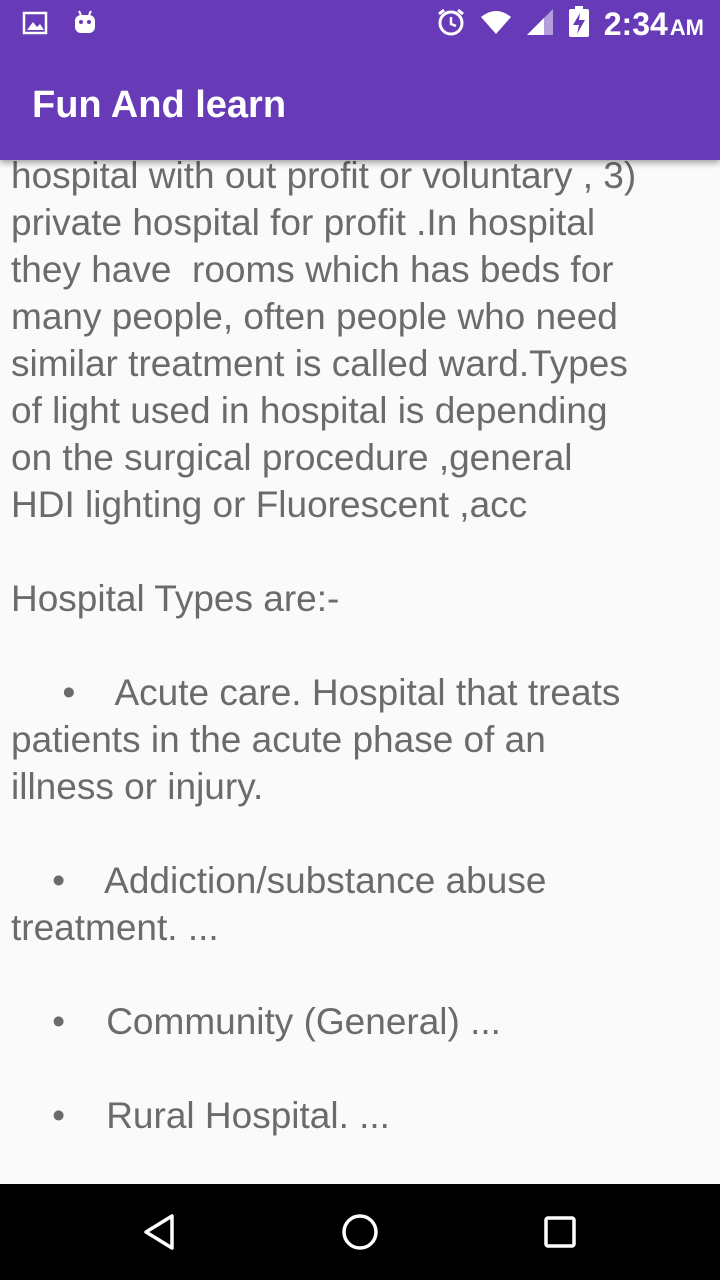 The width and height of the screenshot is (720, 1280). What do you see at coordinates (360, 24) in the screenshot?
I see `status-bar: 2:34AM` at bounding box center [360, 24].